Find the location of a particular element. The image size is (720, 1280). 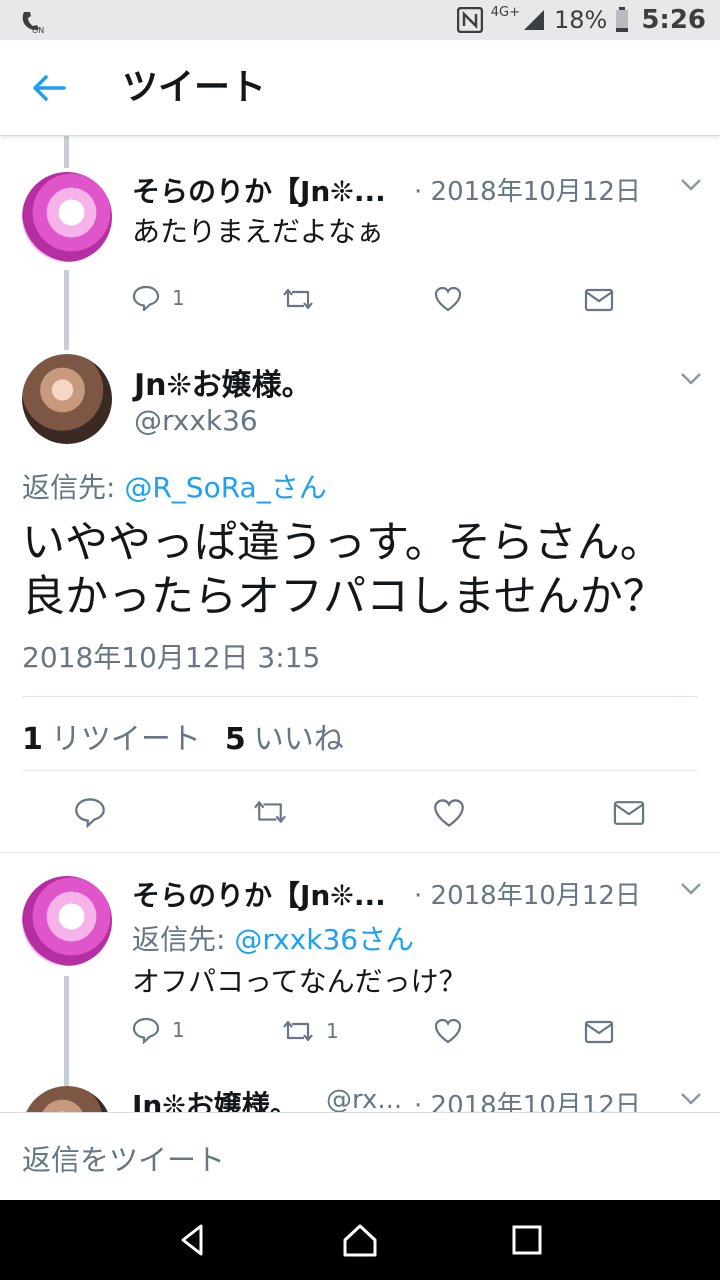

android-nav-bar is located at coordinates (360, 1240).